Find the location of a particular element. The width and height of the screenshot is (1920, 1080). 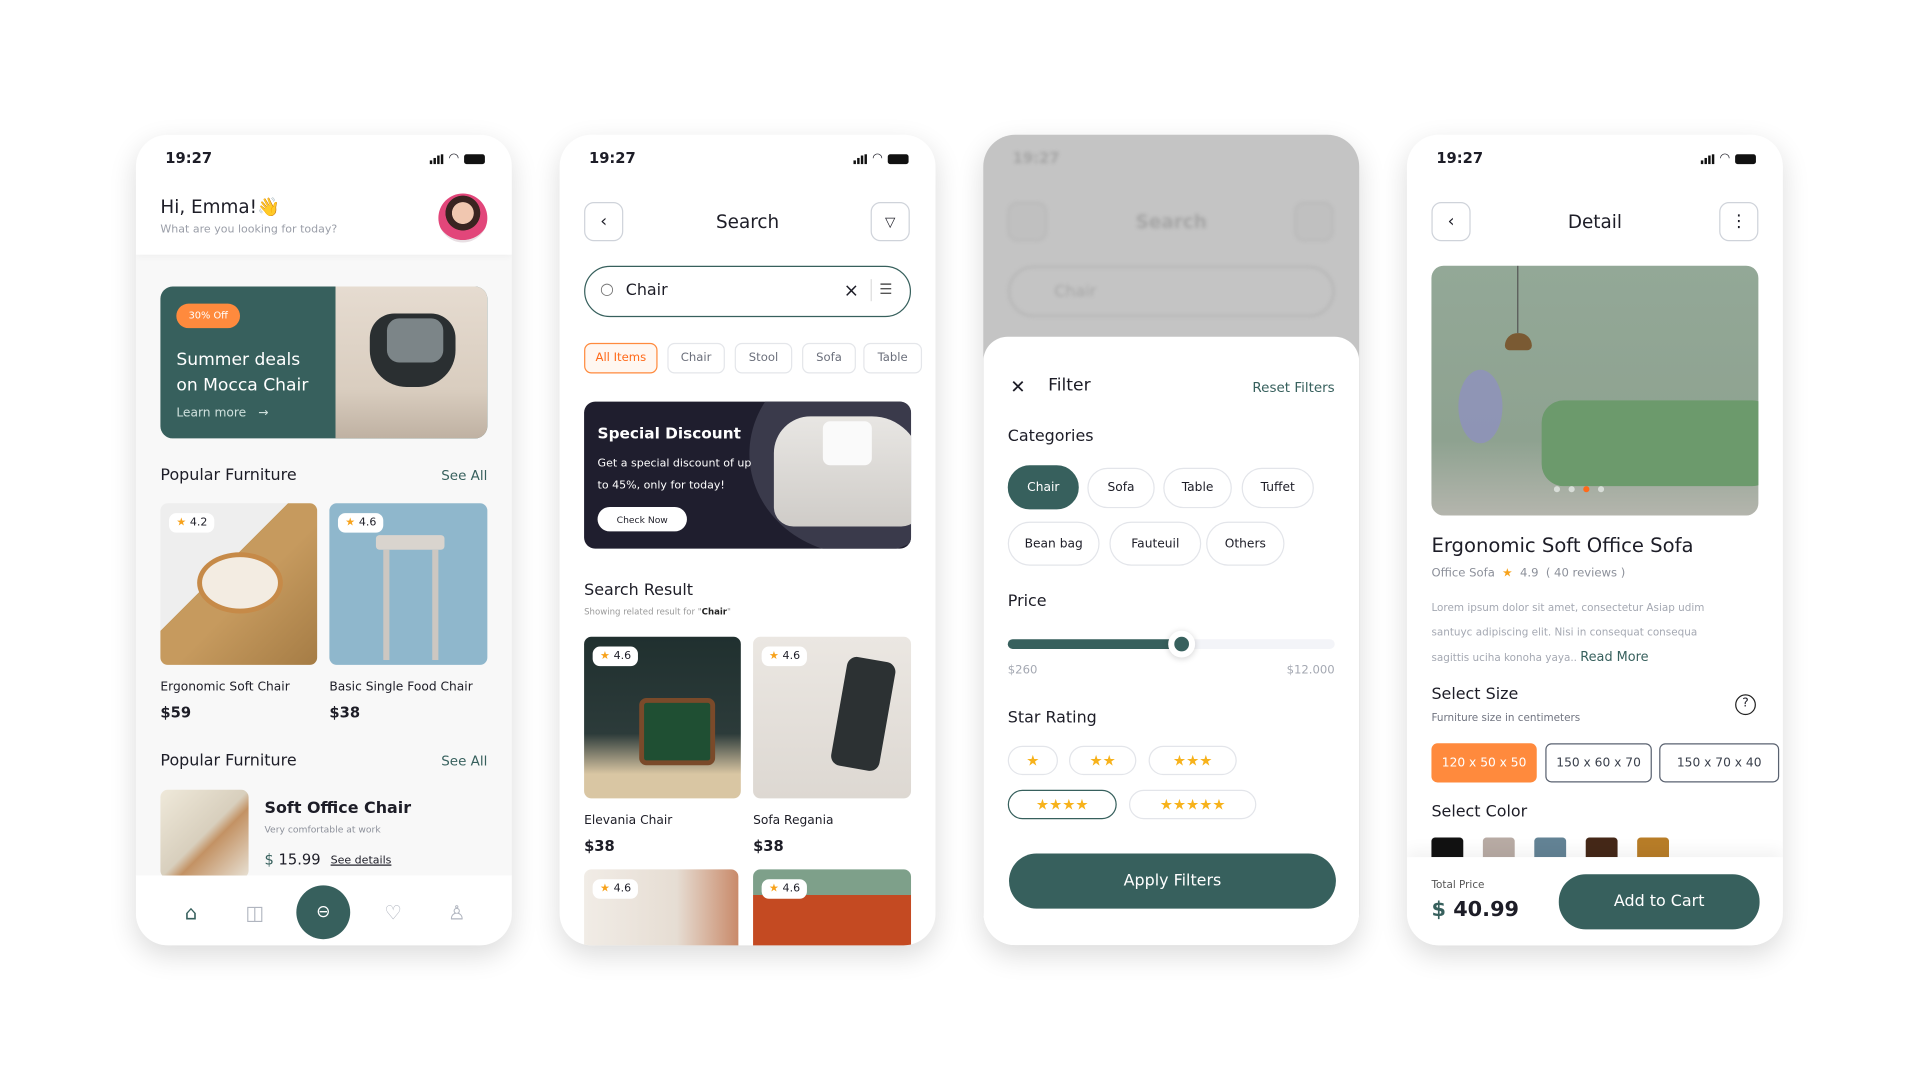

greeting-subtitle: What are you looking for today? is located at coordinates (249, 230).